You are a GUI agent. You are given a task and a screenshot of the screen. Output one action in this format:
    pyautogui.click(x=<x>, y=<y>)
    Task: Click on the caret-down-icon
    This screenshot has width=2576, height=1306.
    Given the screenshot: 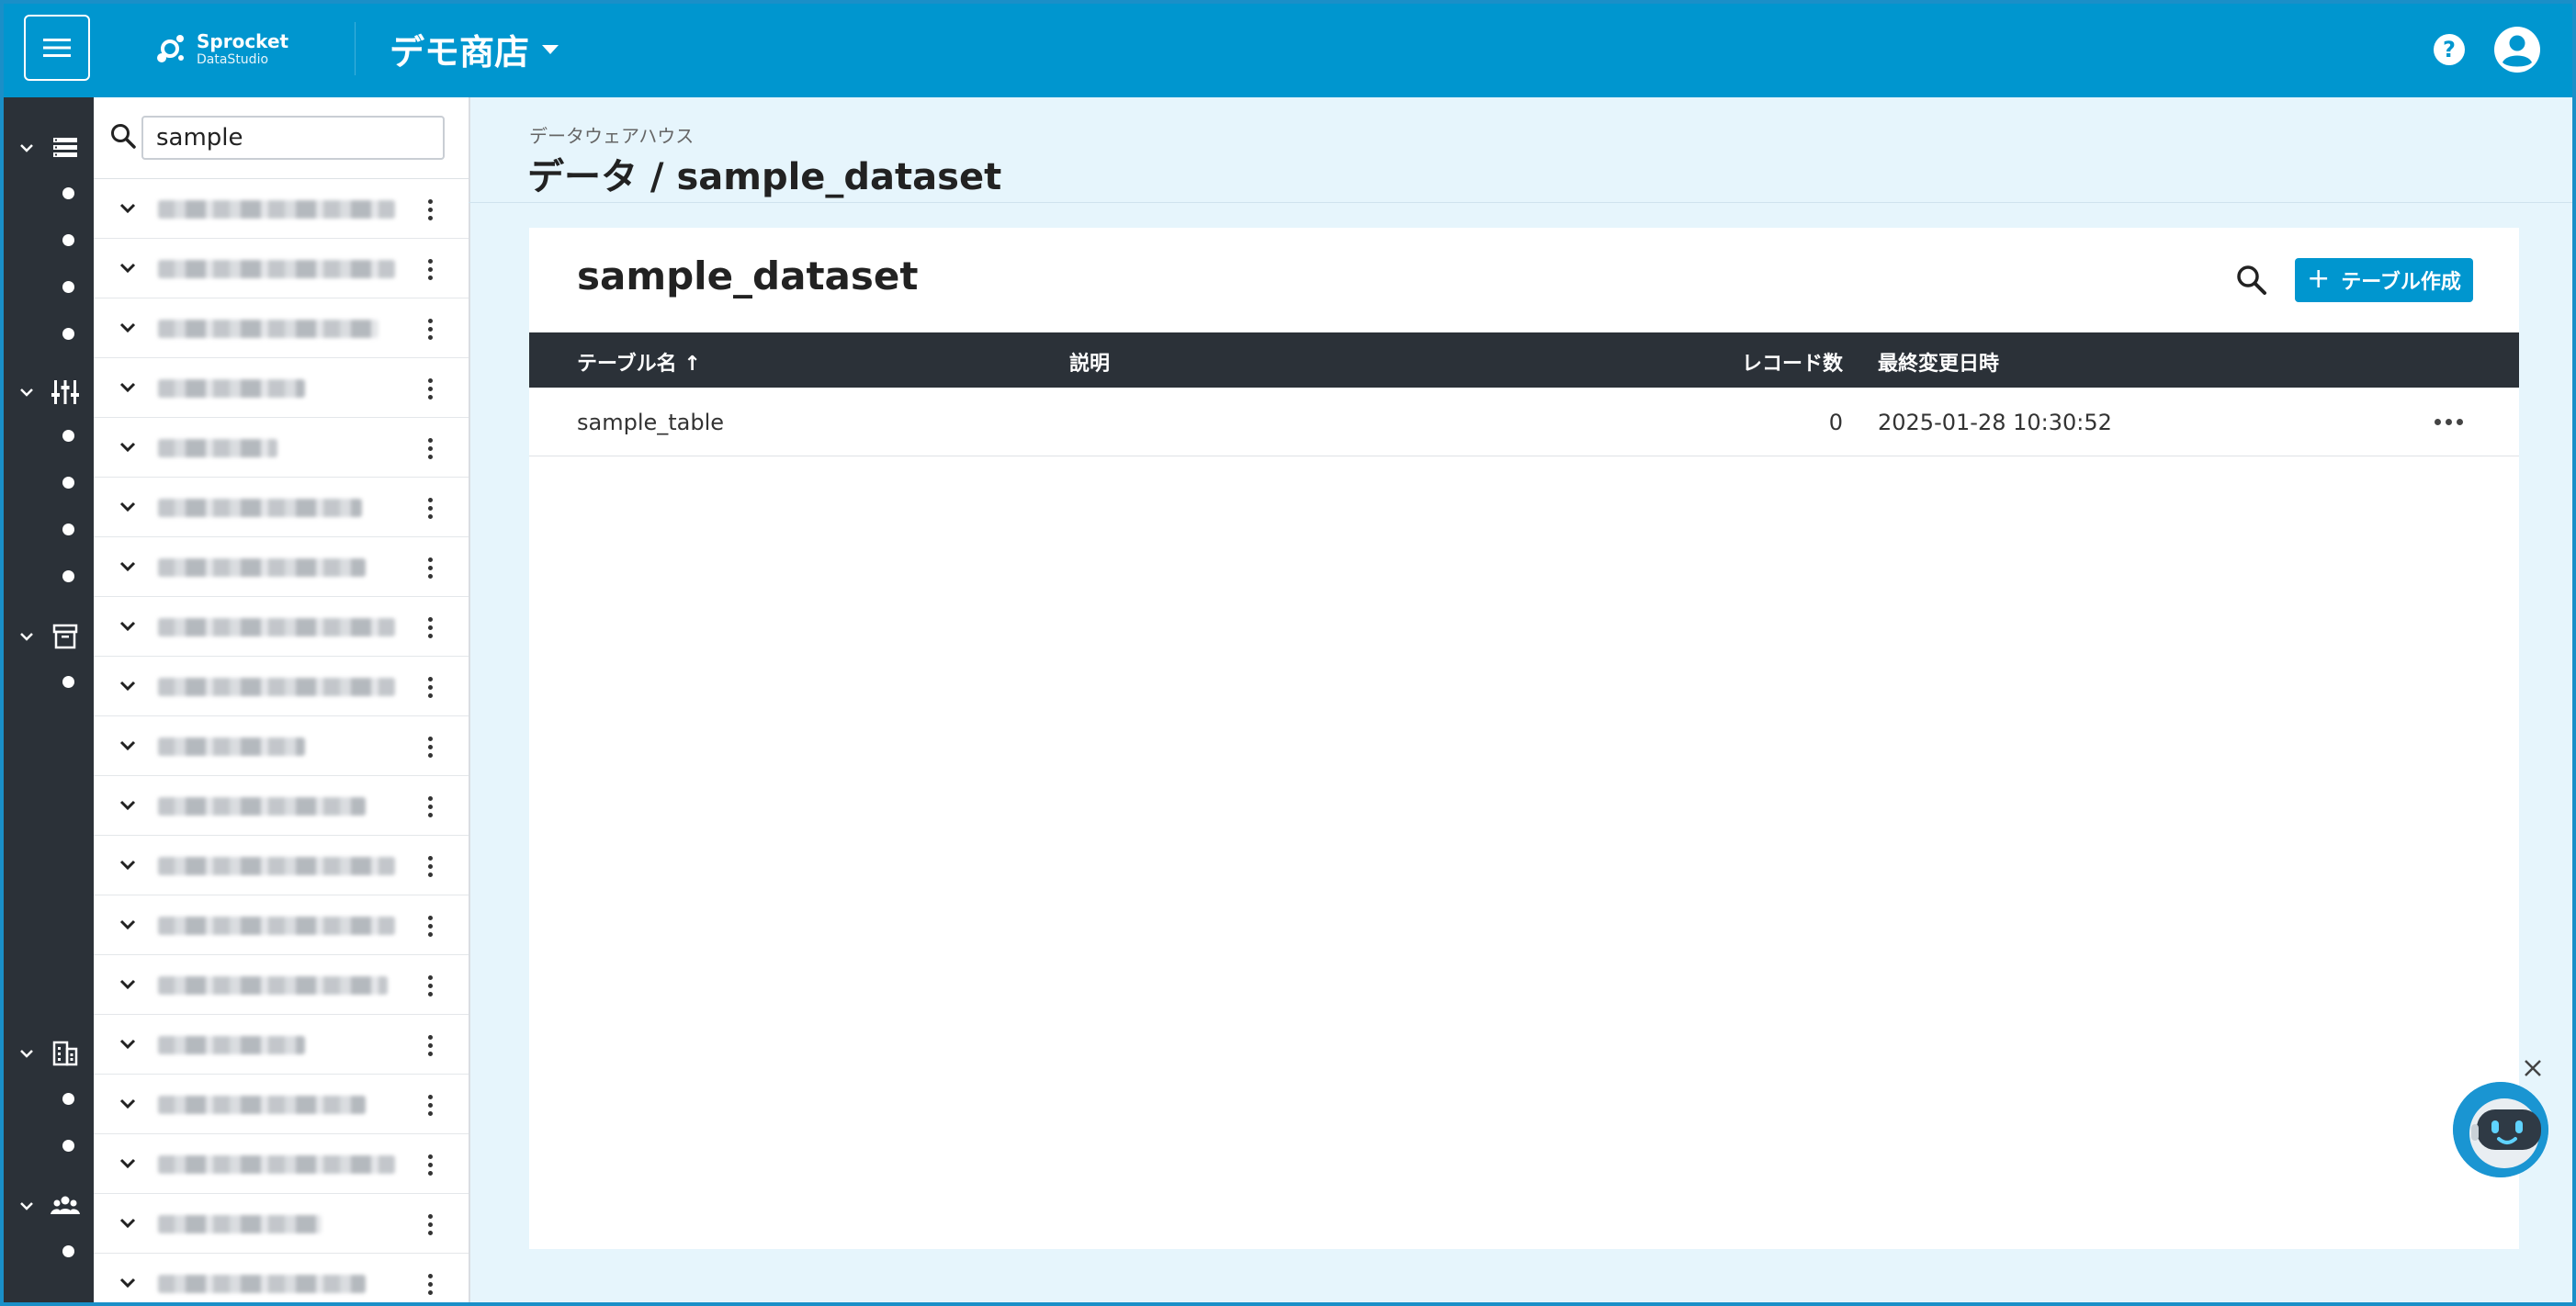 What is the action you would take?
    pyautogui.click(x=550, y=49)
    